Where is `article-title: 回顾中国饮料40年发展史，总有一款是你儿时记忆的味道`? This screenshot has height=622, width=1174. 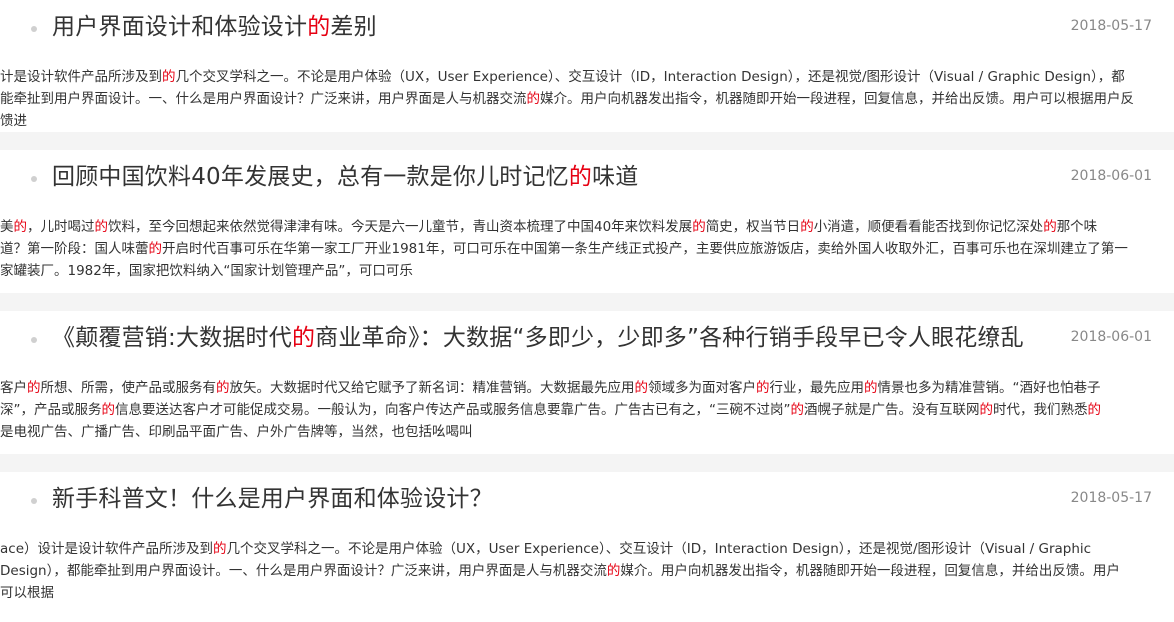 article-title: 回顾中国饮料40年发展史，总有一款是你儿时记忆的味道 is located at coordinates (345, 177).